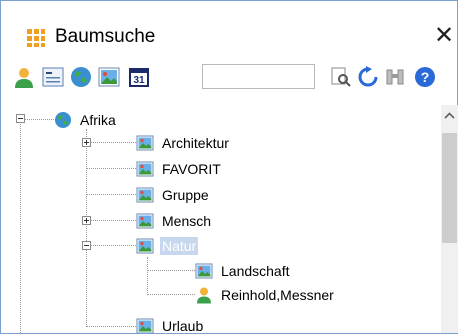  Describe the element at coordinates (255, 271) in the screenshot. I see `tree-node-label: Landschaft` at that location.